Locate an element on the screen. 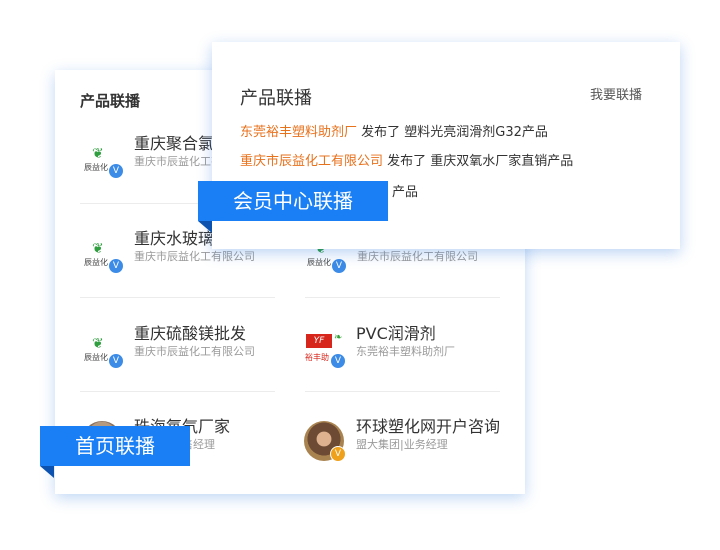 This screenshot has width=720, height=550. feed-company: 东莞裕丰塑料助剂厂 is located at coordinates (298, 132).